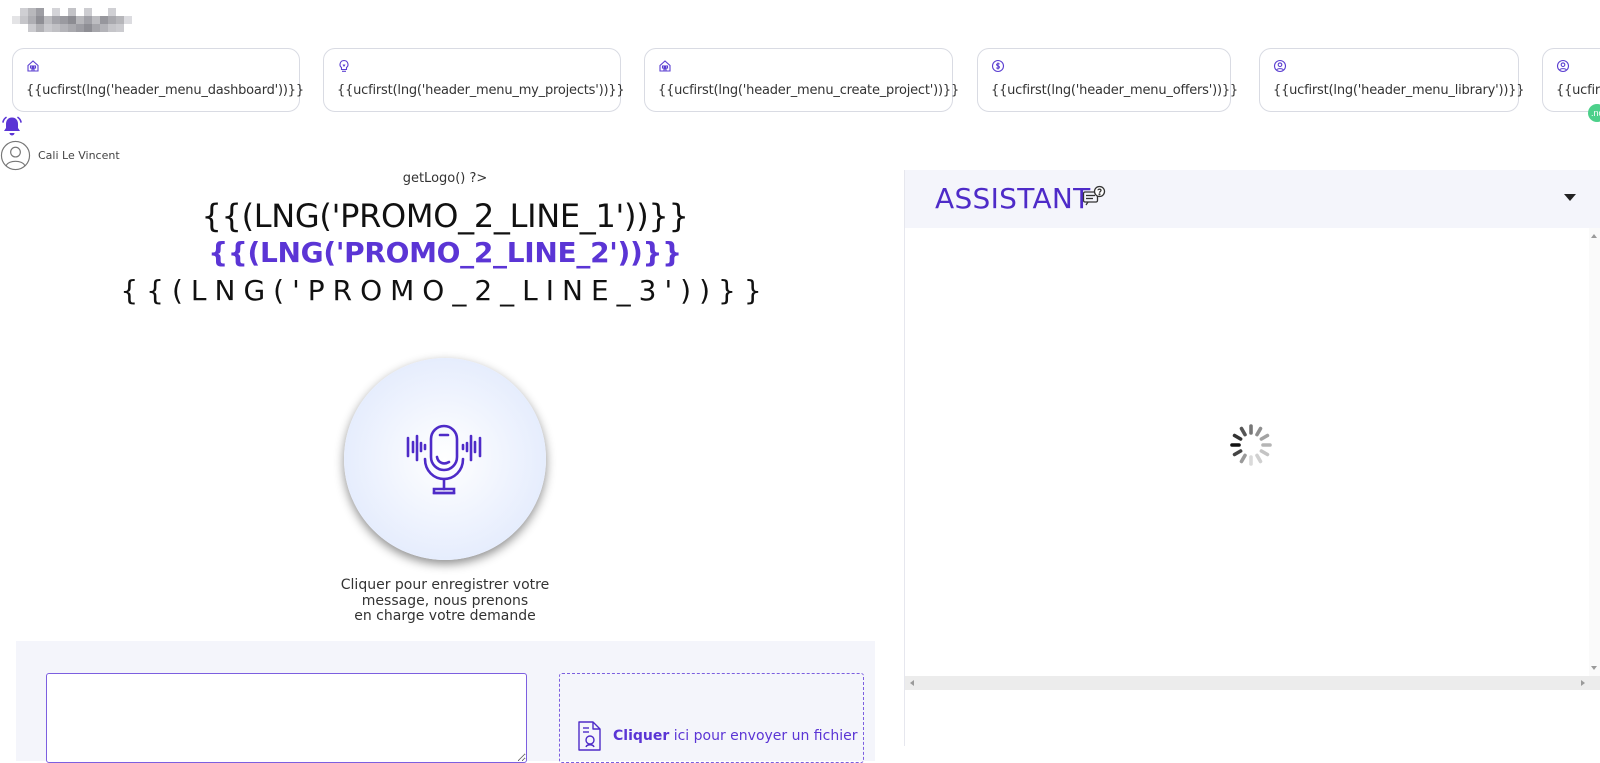 The image size is (1600, 763). What do you see at coordinates (1571, 80) in the screenshot?
I see `menu-item-account: {{ucfirs` at bounding box center [1571, 80].